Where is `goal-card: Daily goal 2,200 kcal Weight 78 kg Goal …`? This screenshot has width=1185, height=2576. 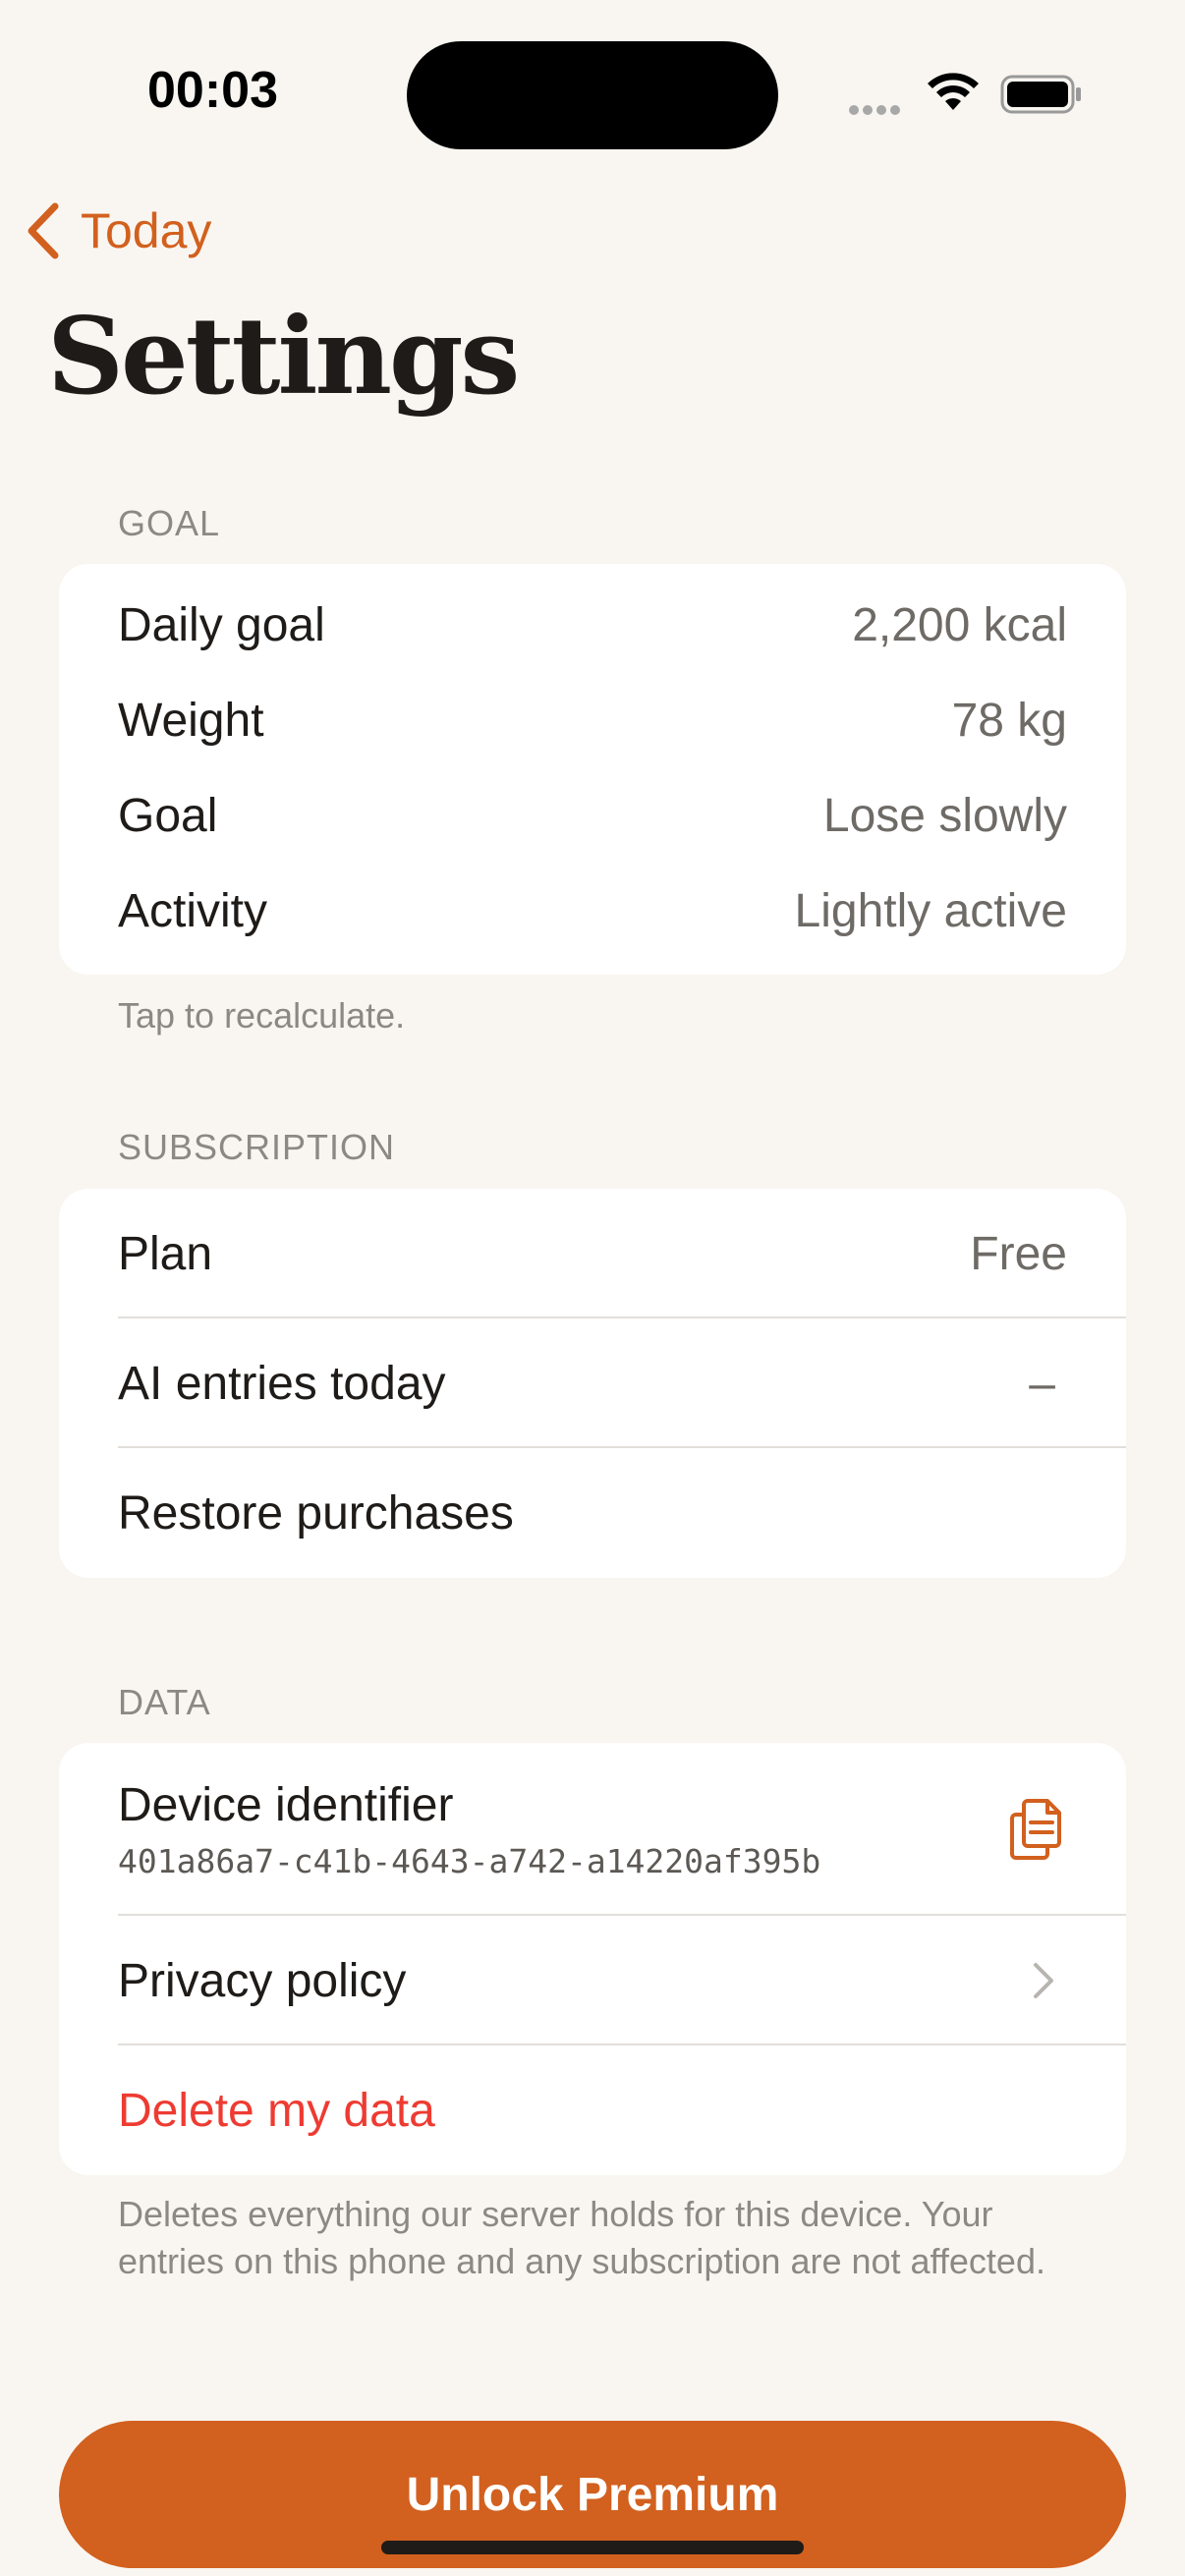 goal-card: Daily goal 2,200 kcal Weight 78 kg Goal … is located at coordinates (592, 769).